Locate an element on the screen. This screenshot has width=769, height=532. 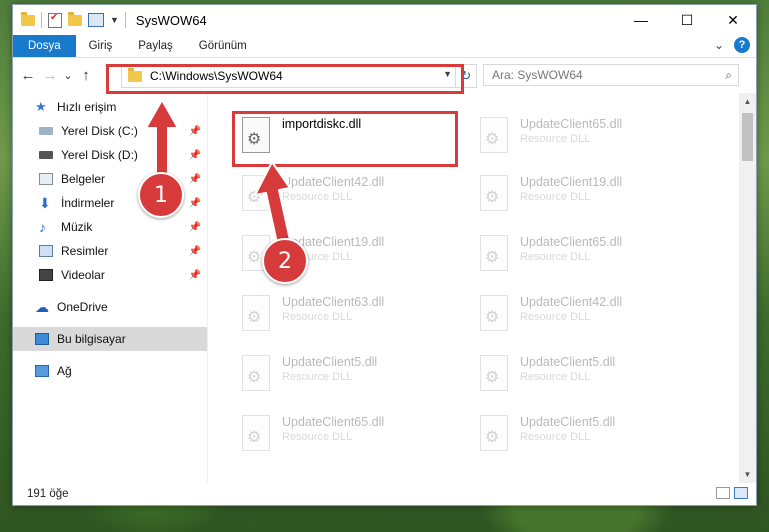
scroll-thumb is located at coordinates (747, 137).